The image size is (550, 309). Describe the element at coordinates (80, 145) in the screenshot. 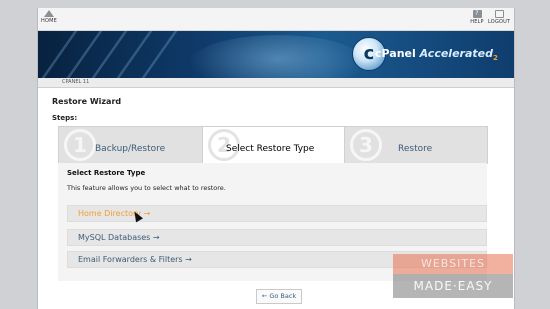

I see `step-number-1: 1` at that location.